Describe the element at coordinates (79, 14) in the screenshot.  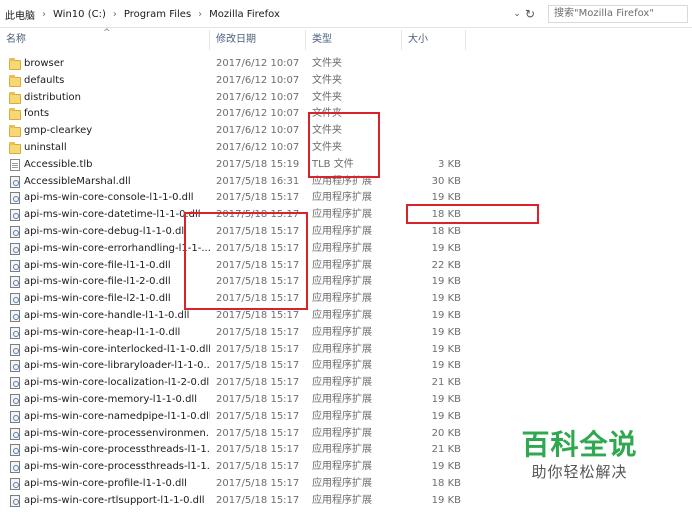
I see `breadcrumb-drive-c: Win10 (C:)` at that location.